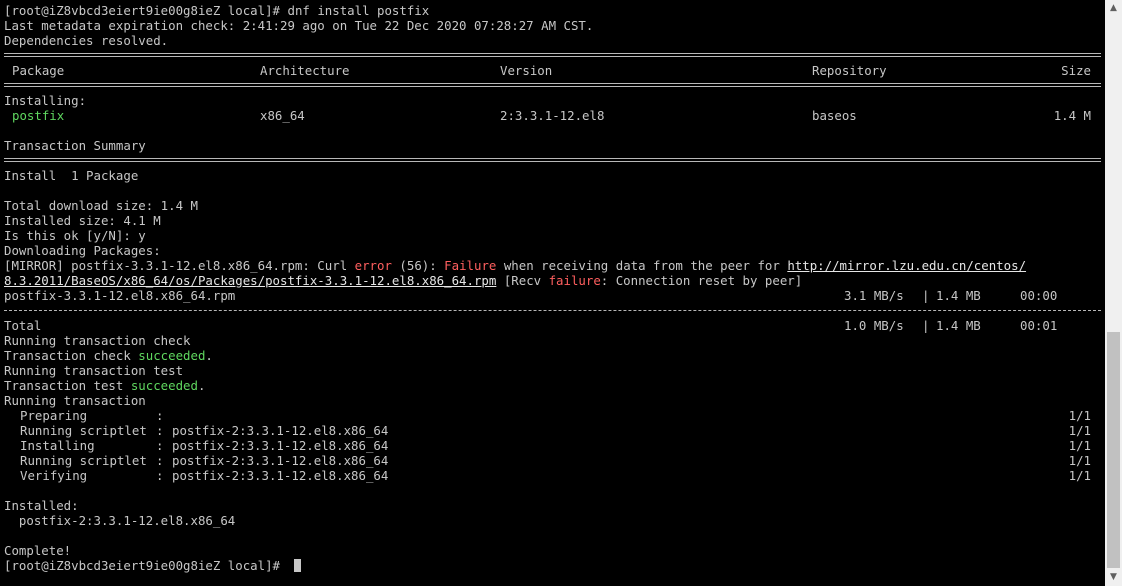 The height and width of the screenshot is (586, 1122). What do you see at coordinates (75, 145) in the screenshot?
I see `summary-title: Transaction Summary` at bounding box center [75, 145].